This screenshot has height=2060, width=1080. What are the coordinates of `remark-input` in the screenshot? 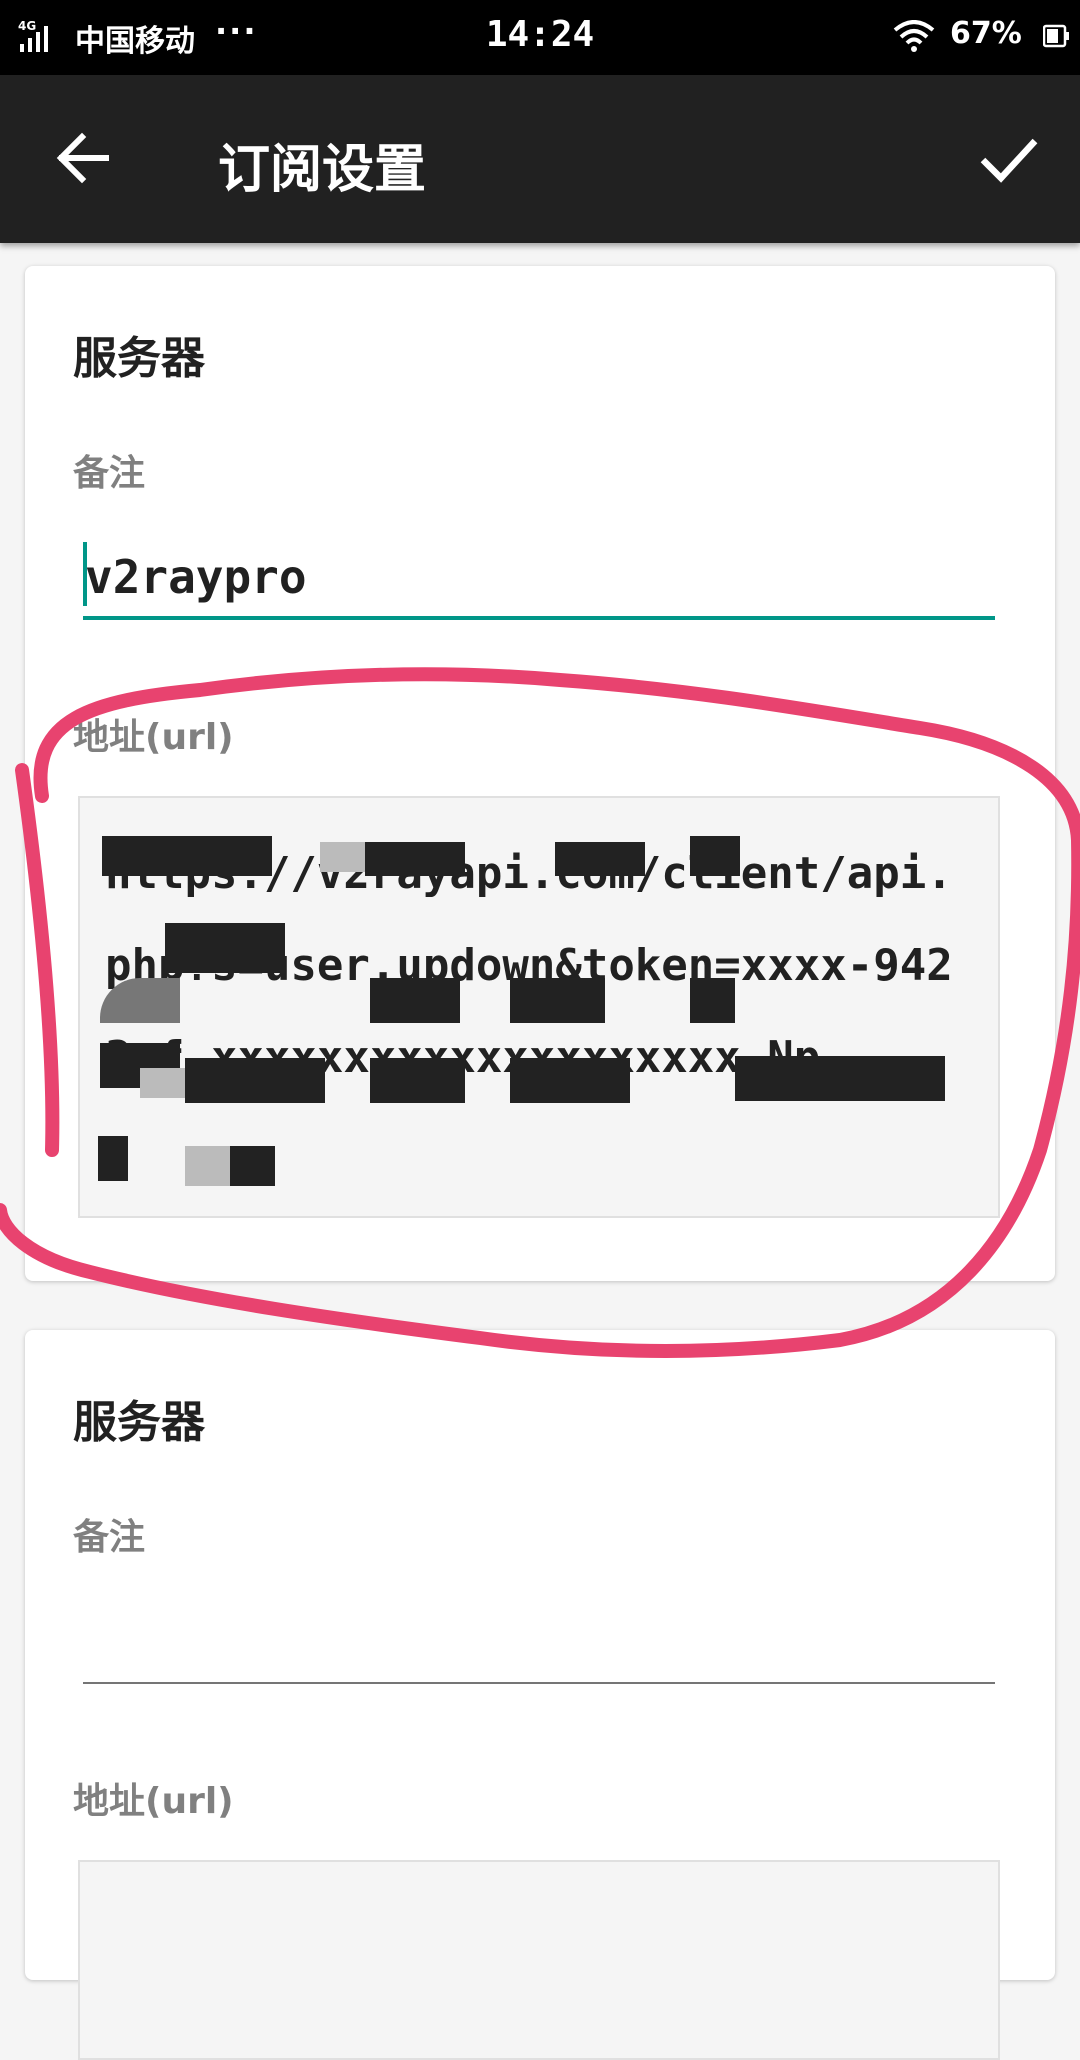 It's located at (539, 1641).